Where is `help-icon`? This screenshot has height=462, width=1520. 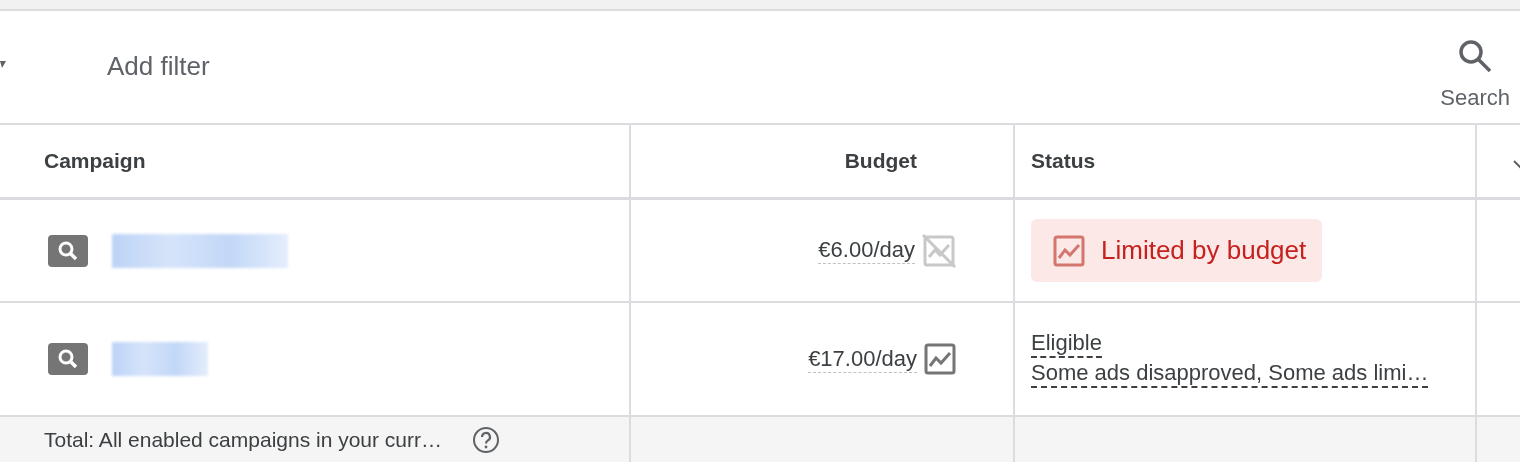
help-icon is located at coordinates (486, 439).